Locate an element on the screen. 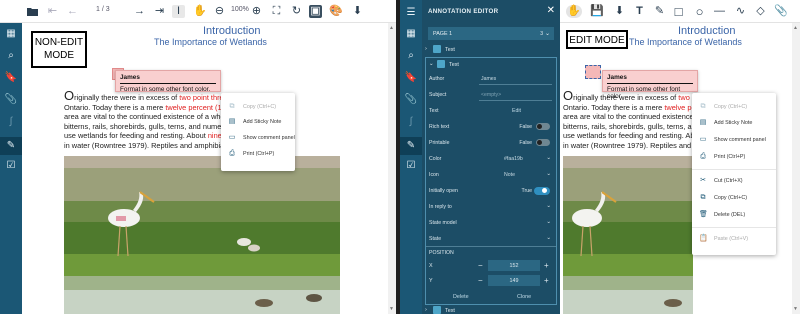 The height and width of the screenshot is (314, 800). position-x-row: X − 152 + is located at coordinates (491, 266).